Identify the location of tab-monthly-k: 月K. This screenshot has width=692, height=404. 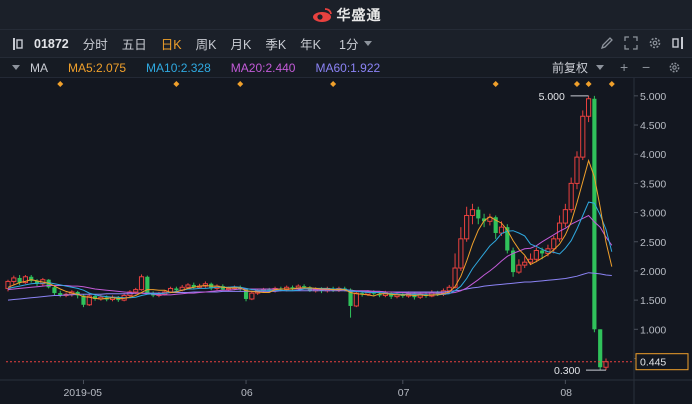
(240, 43).